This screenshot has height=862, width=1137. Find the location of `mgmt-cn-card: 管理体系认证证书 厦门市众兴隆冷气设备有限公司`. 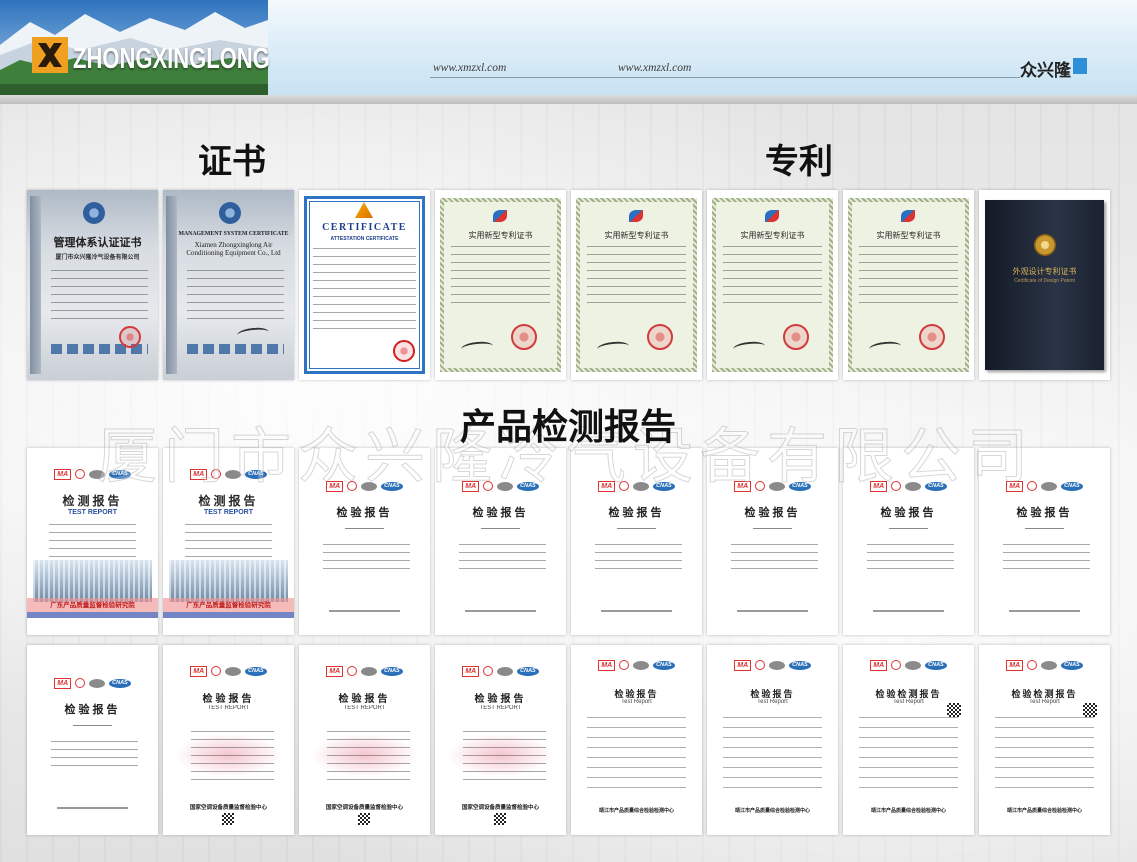

mgmt-cn-card: 管理体系认证证书 厦门市众兴隆冷气设备有限公司 is located at coordinates (92, 285).